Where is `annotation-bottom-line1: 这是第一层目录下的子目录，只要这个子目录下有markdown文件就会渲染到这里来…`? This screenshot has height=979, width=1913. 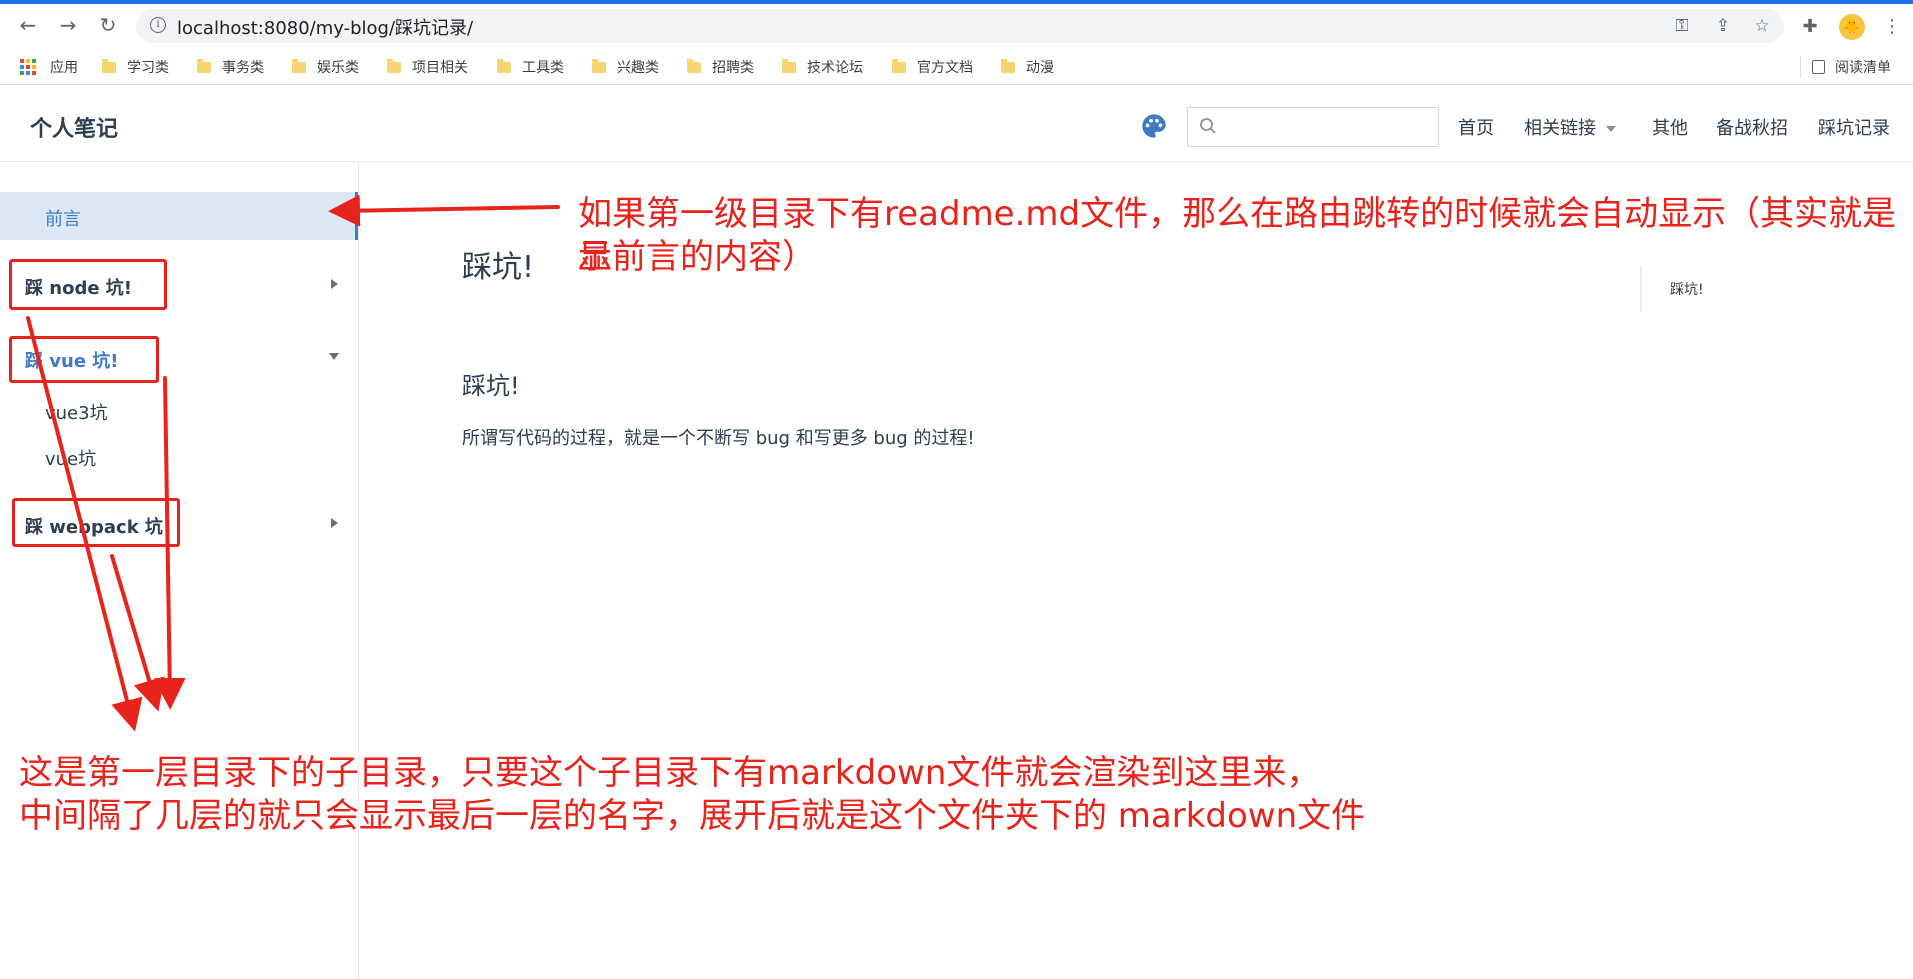
annotation-bottom-line1: 这是第一层目录下的子目录，只要这个子目录下有markdown文件就会渲染到这里来… is located at coordinates (670, 773).